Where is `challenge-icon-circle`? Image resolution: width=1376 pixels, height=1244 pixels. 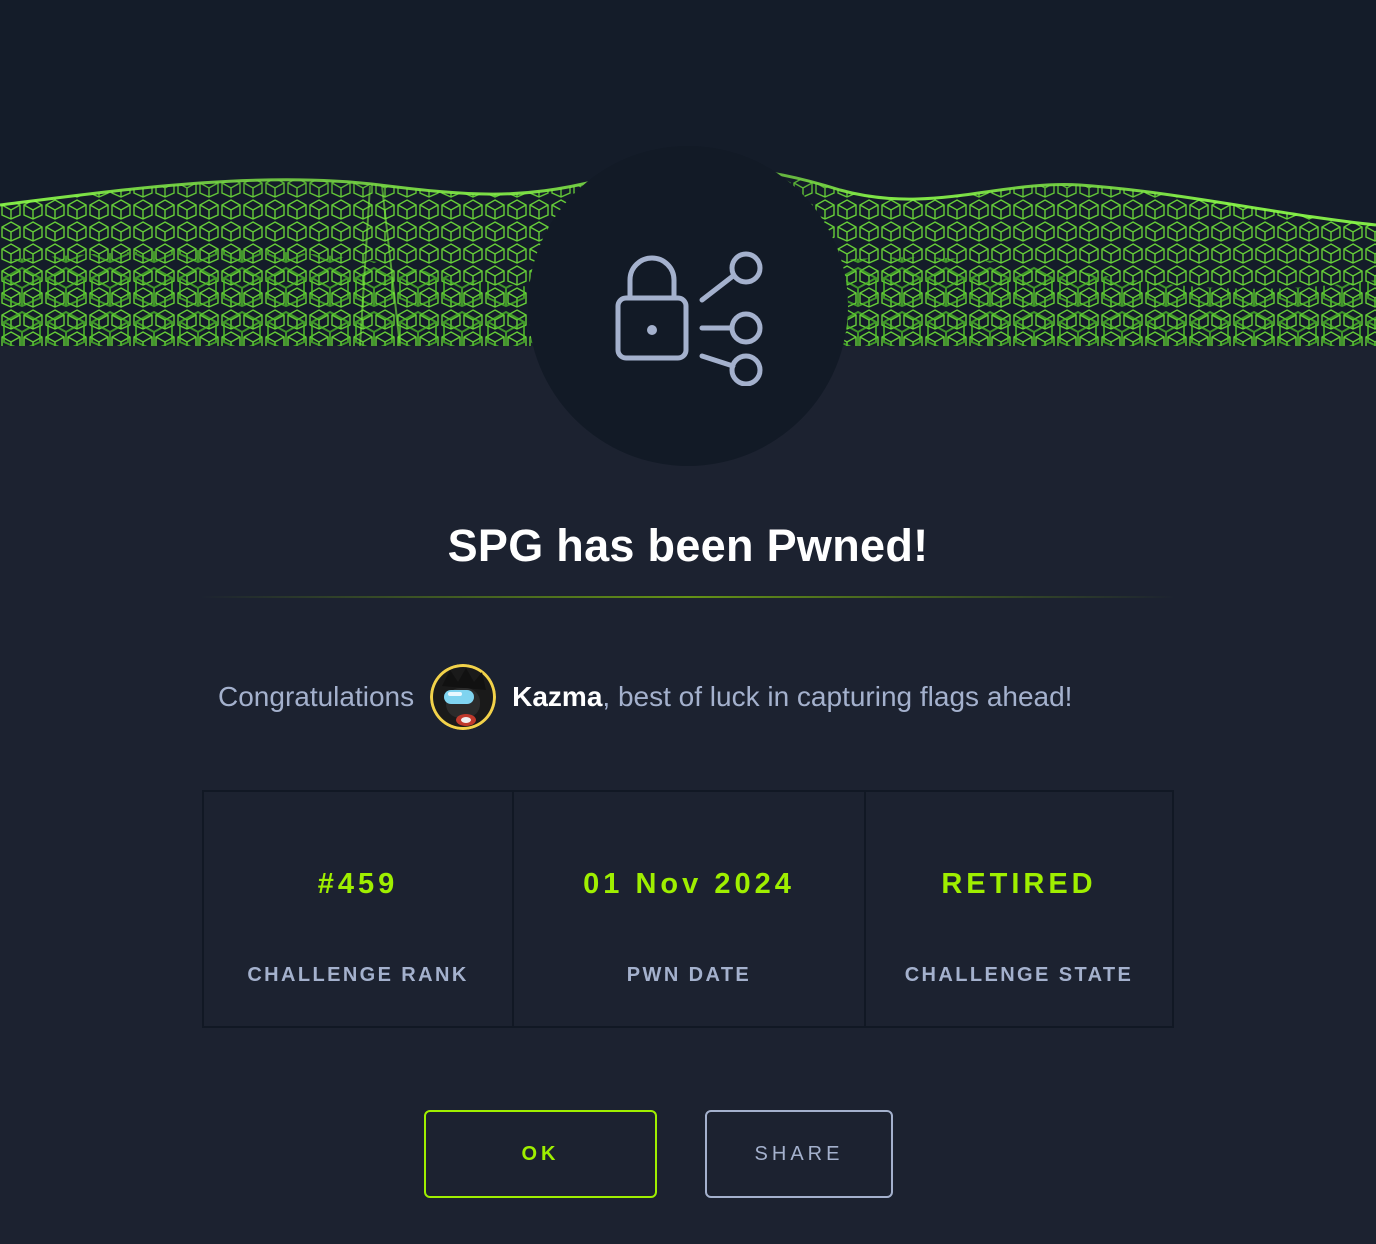 challenge-icon-circle is located at coordinates (688, 306).